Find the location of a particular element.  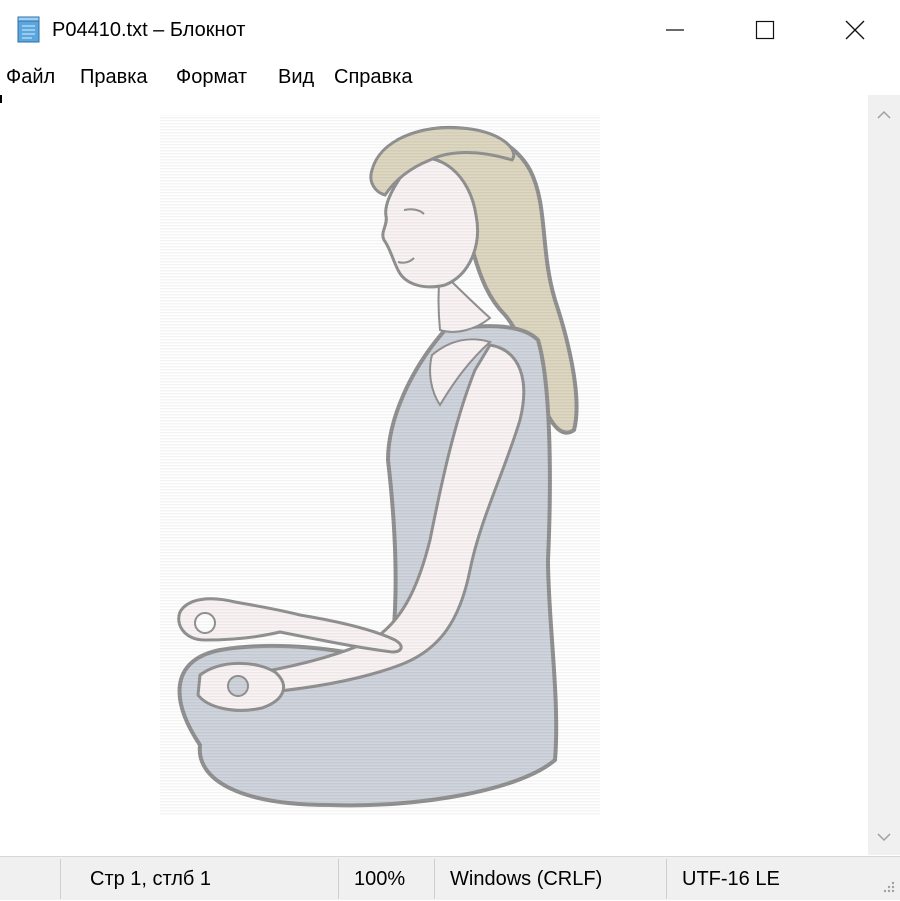

status-line-endings: Windows (CRLF) is located at coordinates (526, 879).